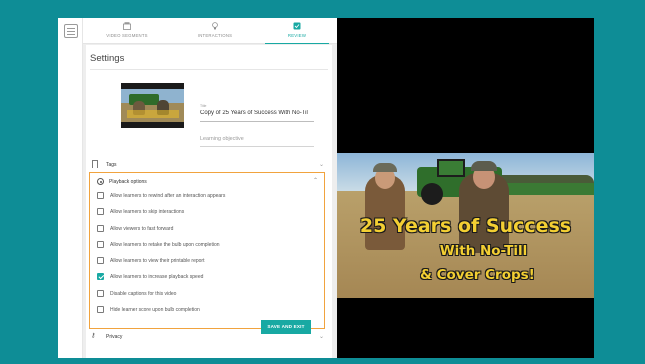 This screenshot has width=645, height=364. I want to click on option-skip-interactions: Allow learners to skip interactions, so click(209, 212).